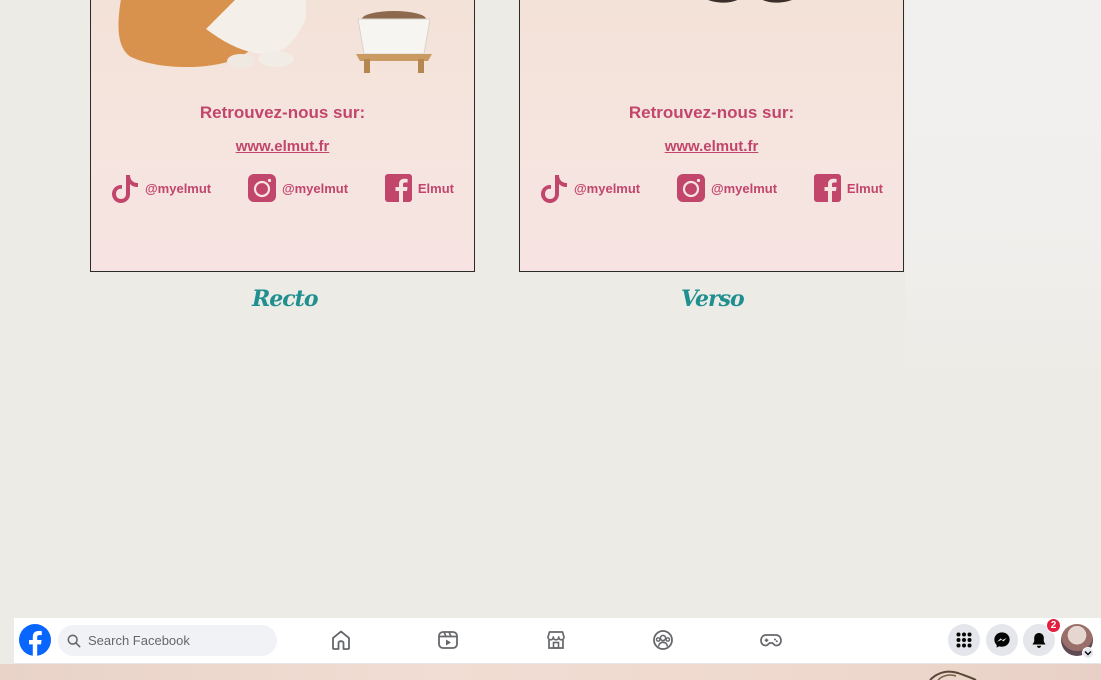 The image size is (1101, 680). Describe the element at coordinates (394, 42) in the screenshot. I see `food-bowl-image` at that location.